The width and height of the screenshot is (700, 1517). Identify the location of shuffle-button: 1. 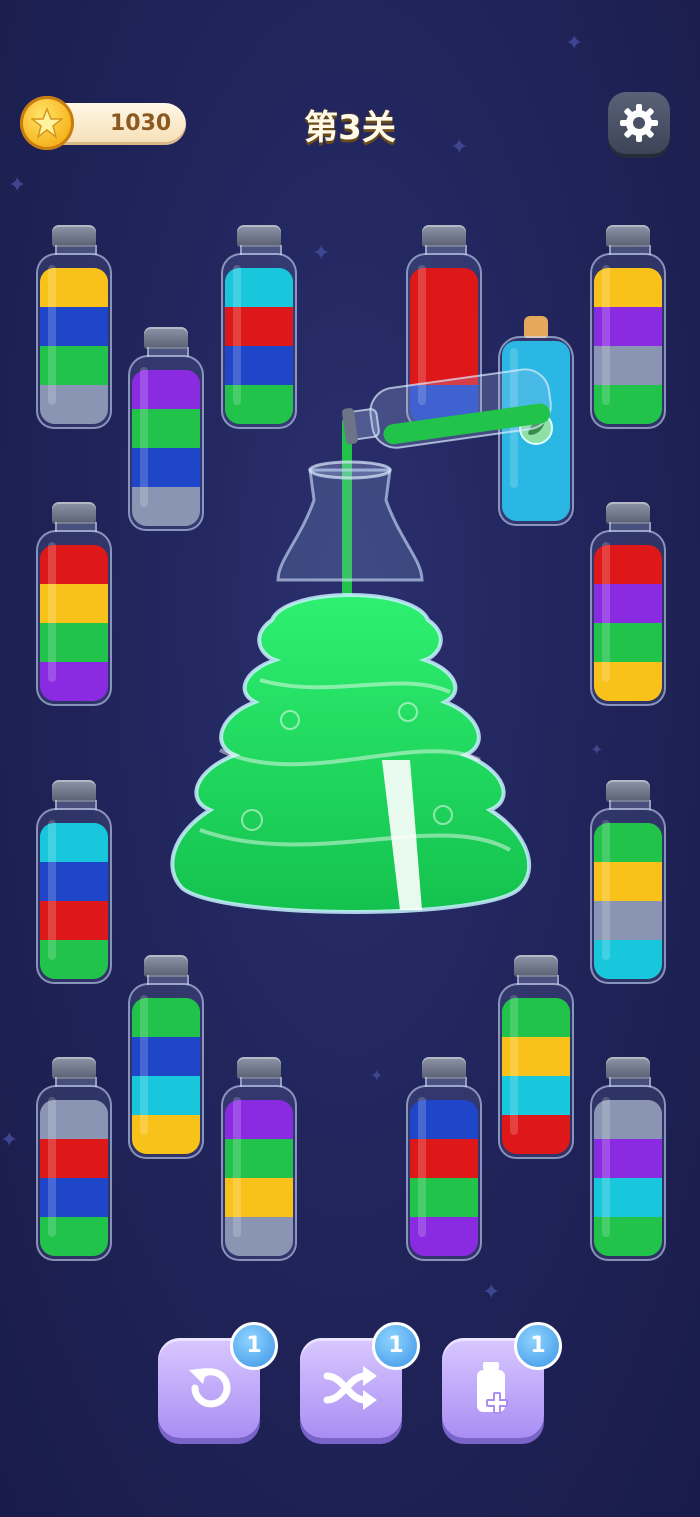
(360, 1380).